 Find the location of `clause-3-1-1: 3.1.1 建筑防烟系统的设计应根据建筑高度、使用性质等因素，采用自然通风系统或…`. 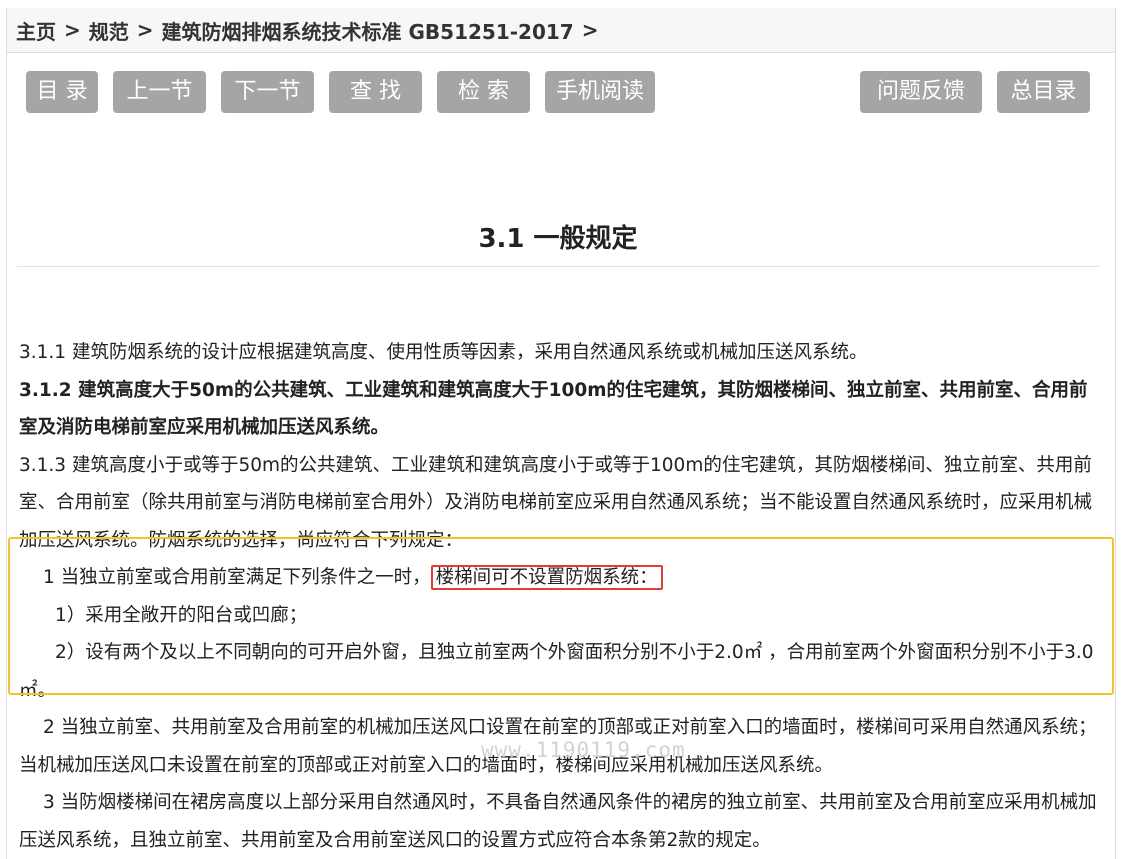

clause-3-1-1: 3.1.1 建筑防烟系统的设计应根据建筑高度、使用性质等因素，采用自然通风系统或… is located at coordinates (443, 352).